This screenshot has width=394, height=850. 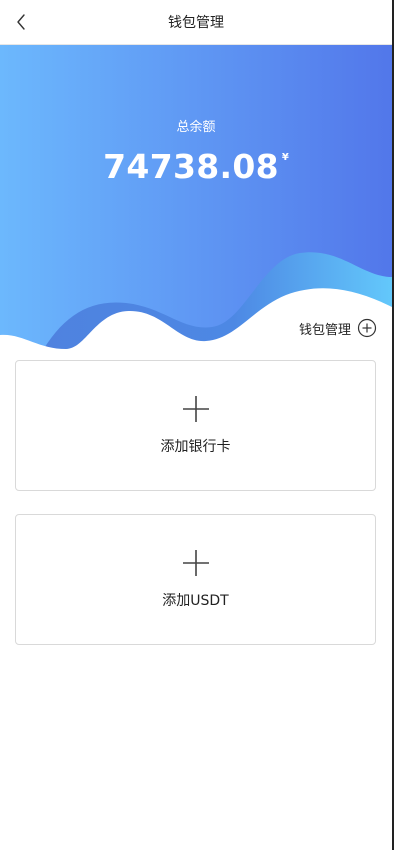 I want to click on wallet-manage-button: 钱包管理, so click(x=338, y=328).